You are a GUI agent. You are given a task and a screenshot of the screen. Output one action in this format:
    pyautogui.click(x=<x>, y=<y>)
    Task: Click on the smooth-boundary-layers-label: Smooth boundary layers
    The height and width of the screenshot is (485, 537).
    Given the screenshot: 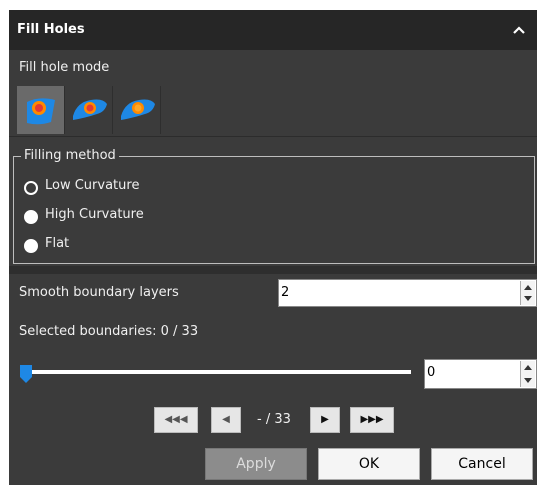 What is the action you would take?
    pyautogui.click(x=99, y=292)
    